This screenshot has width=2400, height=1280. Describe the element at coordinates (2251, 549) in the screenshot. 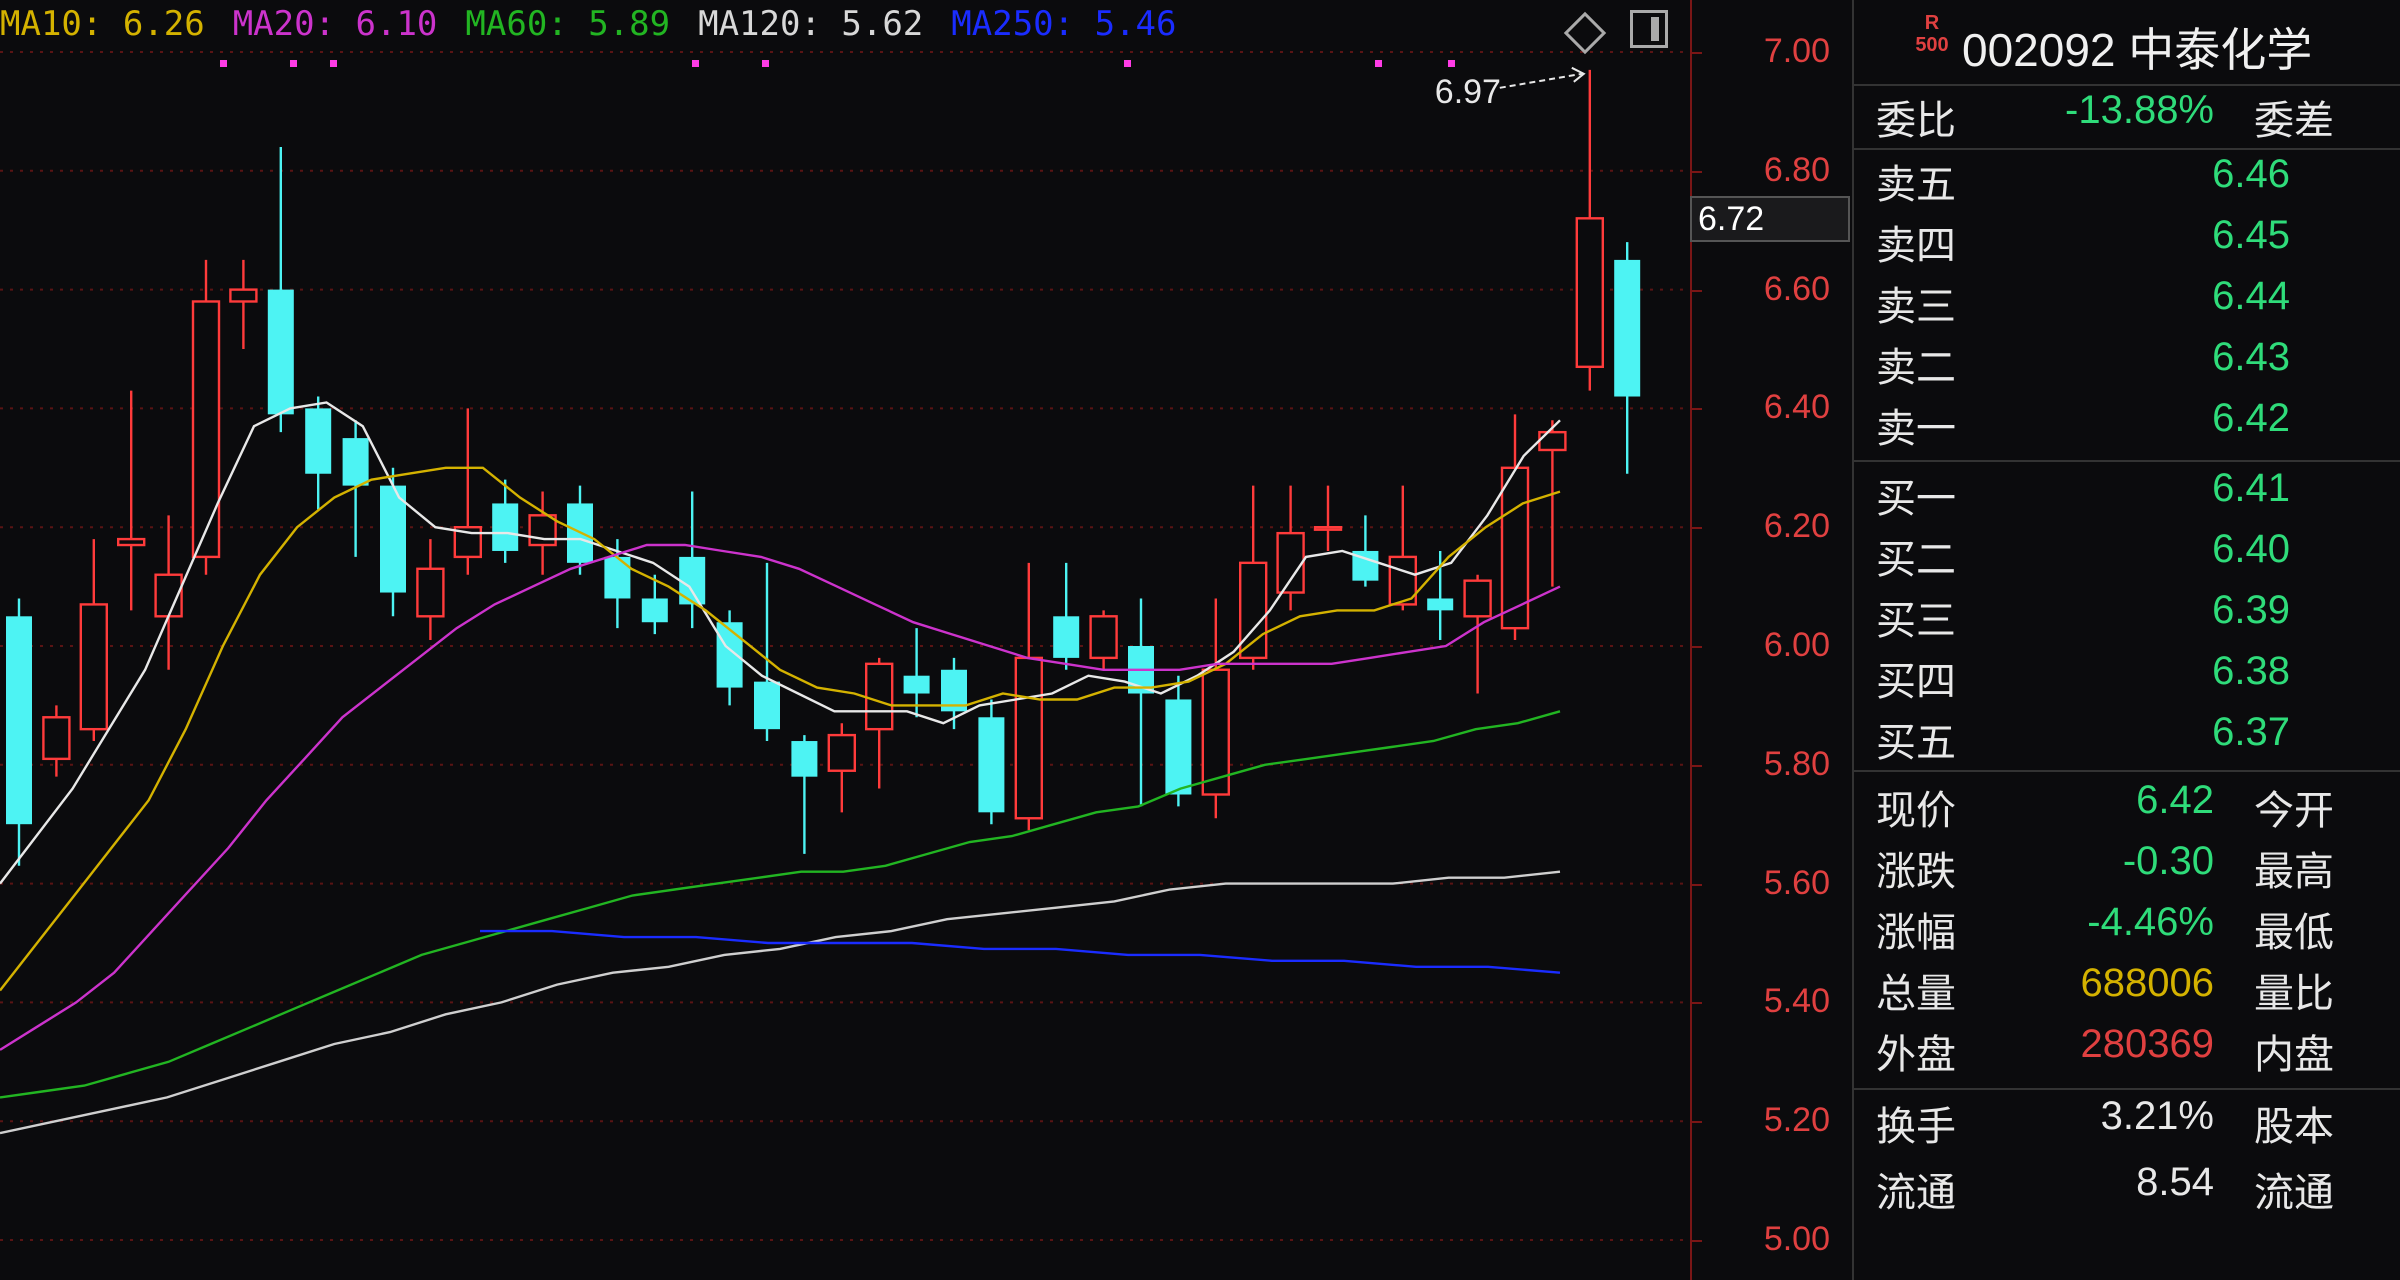

I see `buy-row-value: 6.40` at that location.